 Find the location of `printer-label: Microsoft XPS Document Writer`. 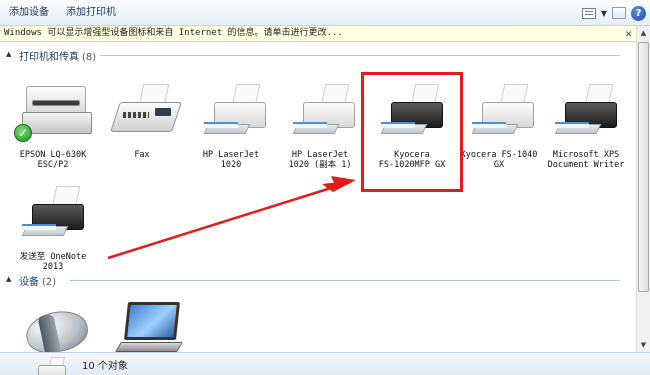

printer-label: Microsoft XPS Document Writer is located at coordinates (586, 160).